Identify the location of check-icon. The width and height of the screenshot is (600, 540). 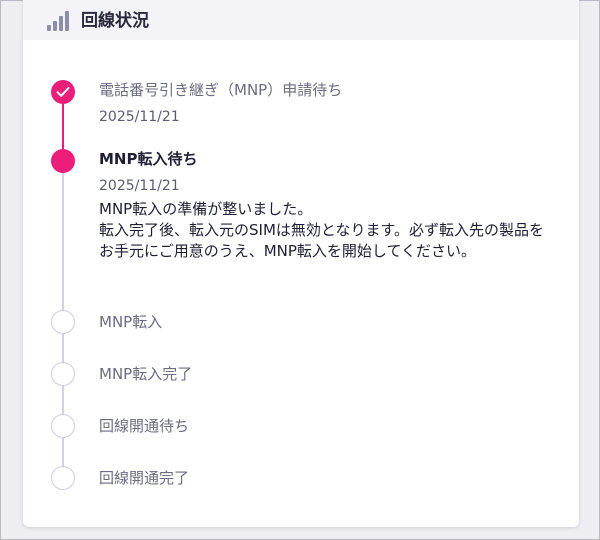
(63, 92).